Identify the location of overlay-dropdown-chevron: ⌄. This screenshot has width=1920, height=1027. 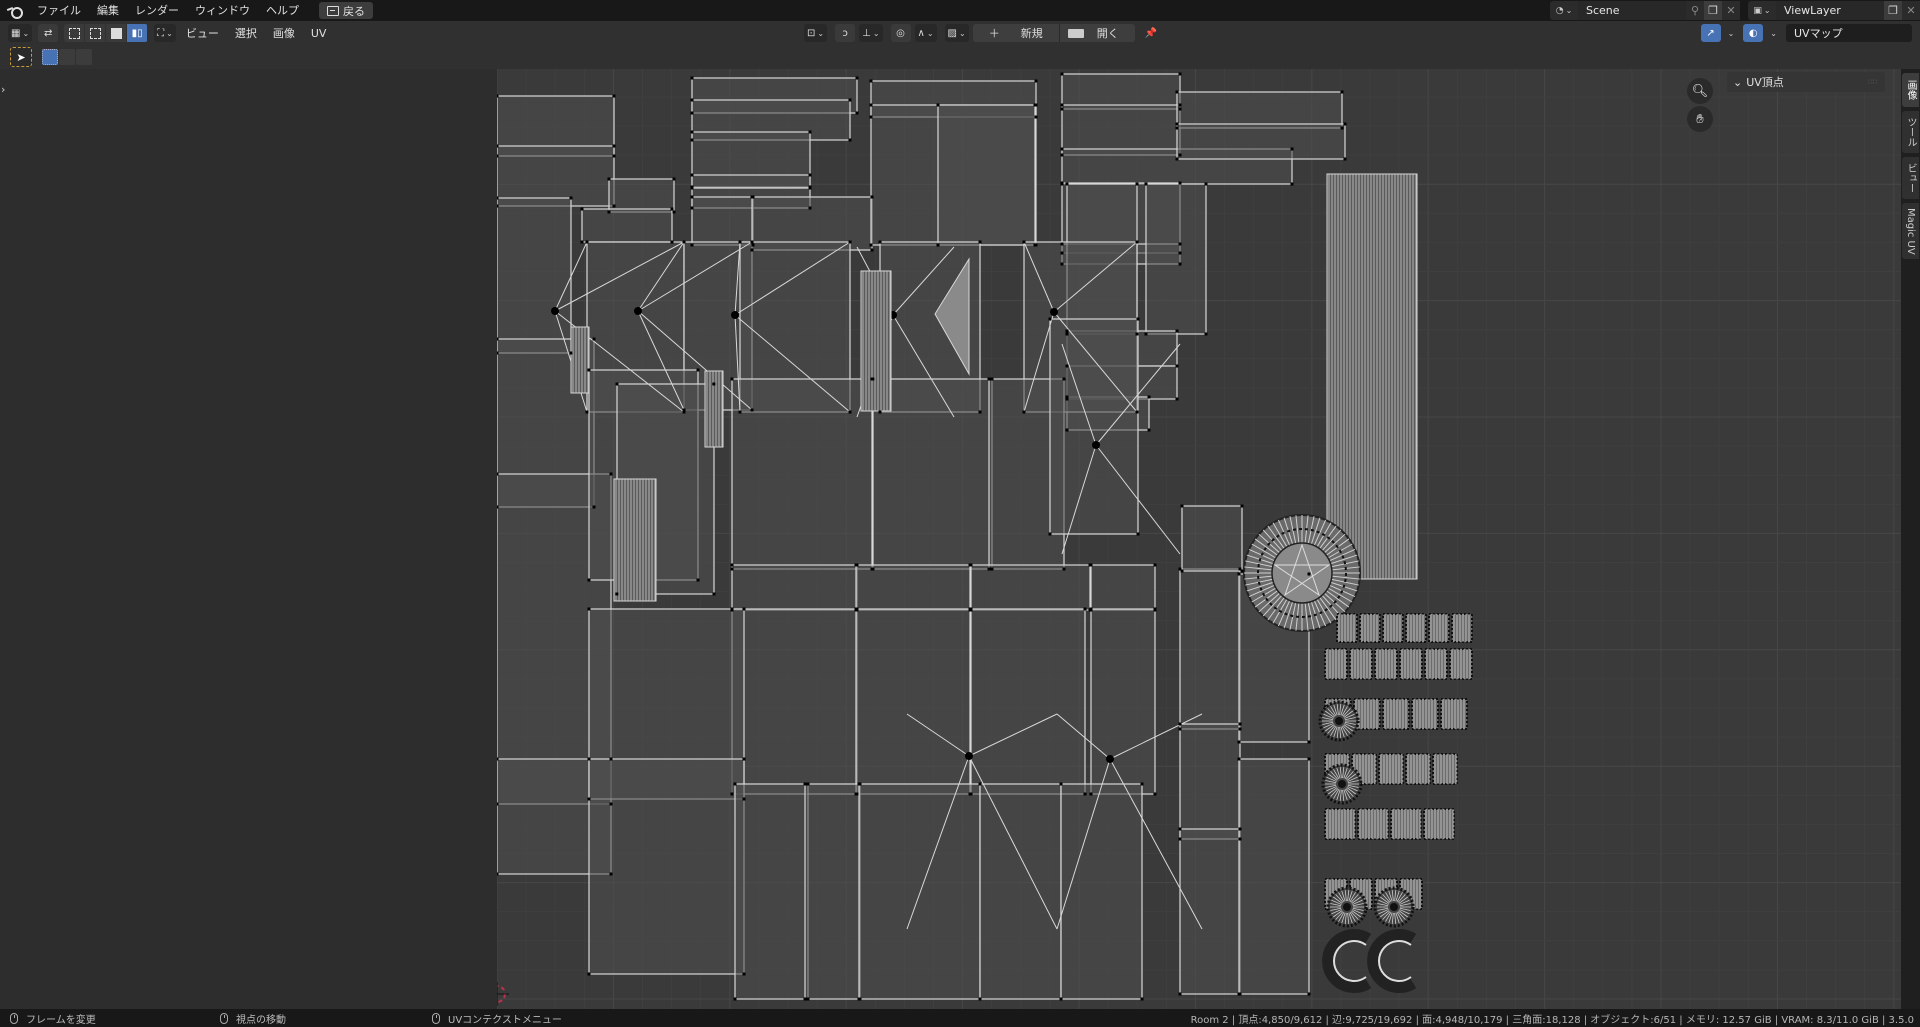
(1773, 33).